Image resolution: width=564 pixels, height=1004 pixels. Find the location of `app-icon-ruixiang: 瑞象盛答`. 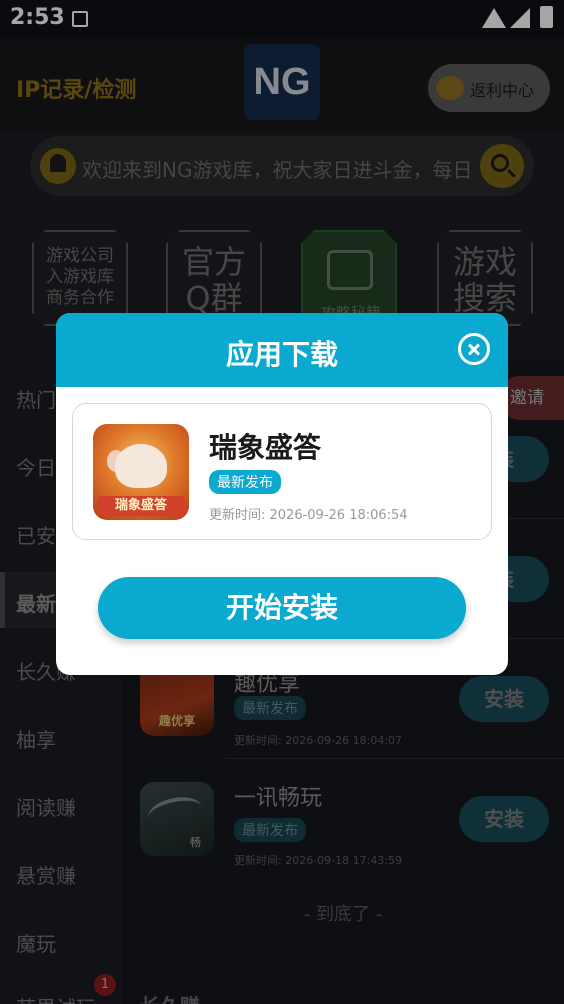

app-icon-ruixiang: 瑞象盛答 is located at coordinates (141, 472).